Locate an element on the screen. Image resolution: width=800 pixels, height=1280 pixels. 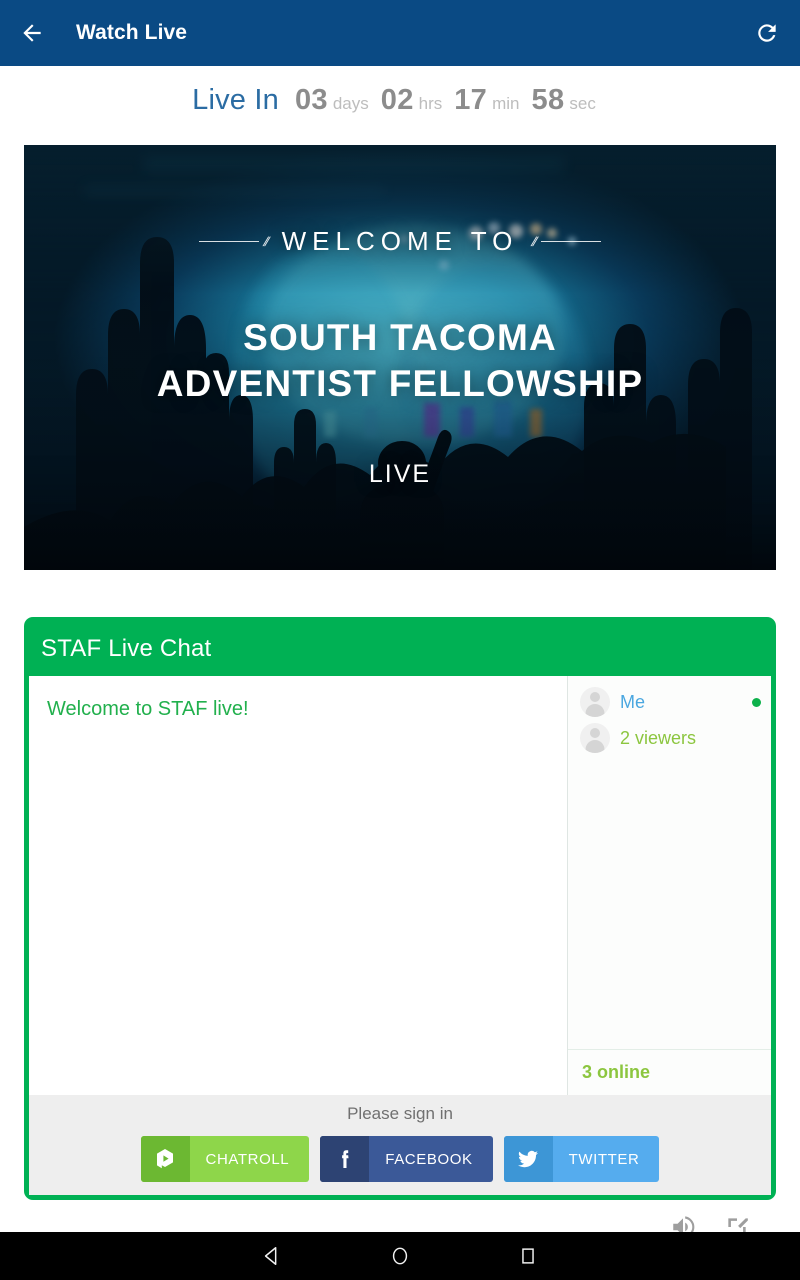
chat-message: Welcome to STAF live! is located at coordinates (148, 709).